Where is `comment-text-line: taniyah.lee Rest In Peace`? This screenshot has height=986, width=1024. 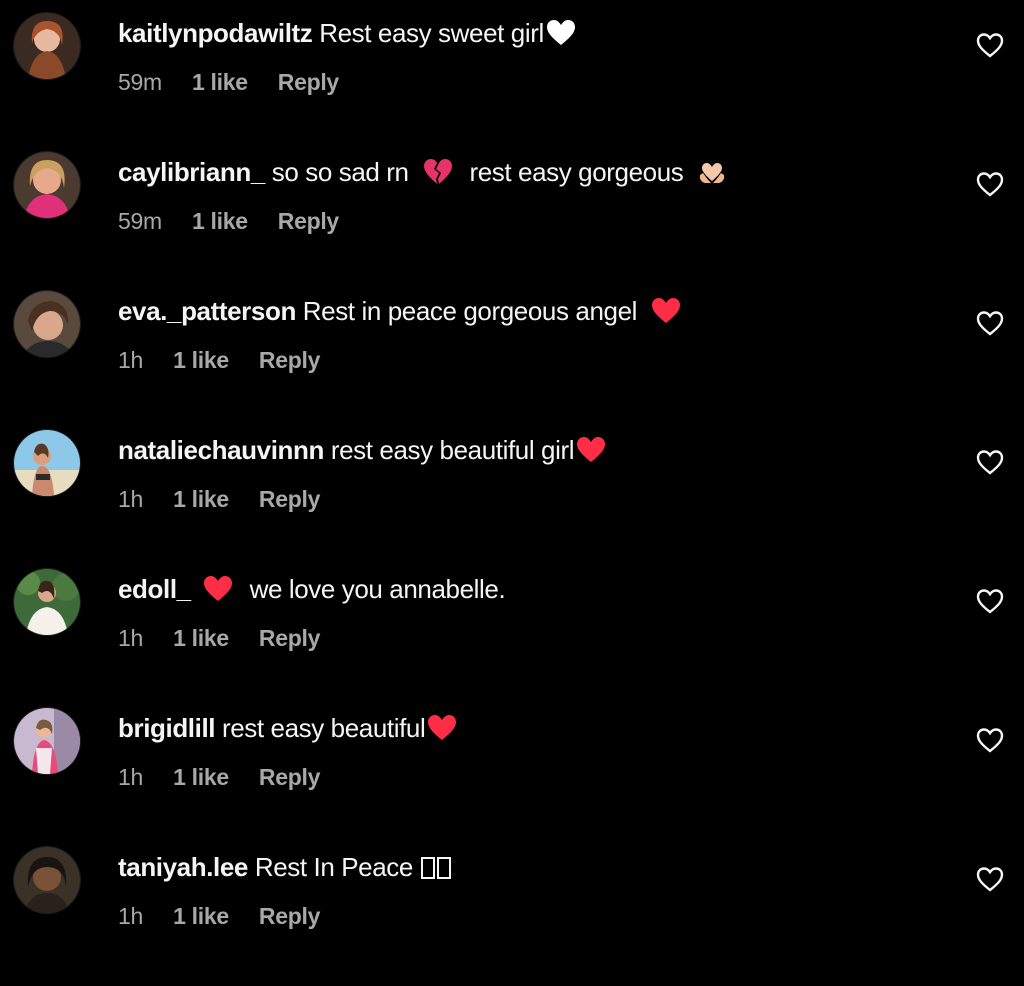
comment-text-line: taniyah.lee Rest In Peace is located at coordinates (284, 867).